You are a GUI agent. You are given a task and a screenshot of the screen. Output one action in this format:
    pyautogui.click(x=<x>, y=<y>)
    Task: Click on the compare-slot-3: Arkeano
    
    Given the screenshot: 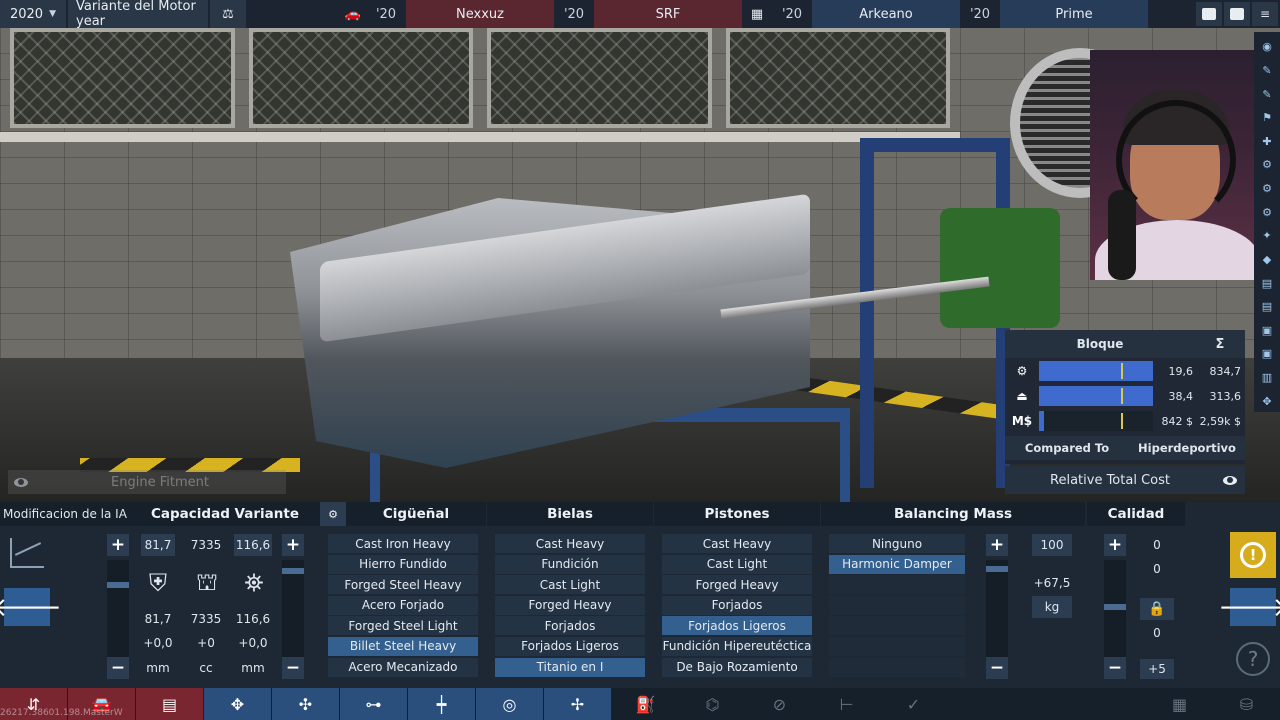 What is the action you would take?
    pyautogui.click(x=886, y=14)
    